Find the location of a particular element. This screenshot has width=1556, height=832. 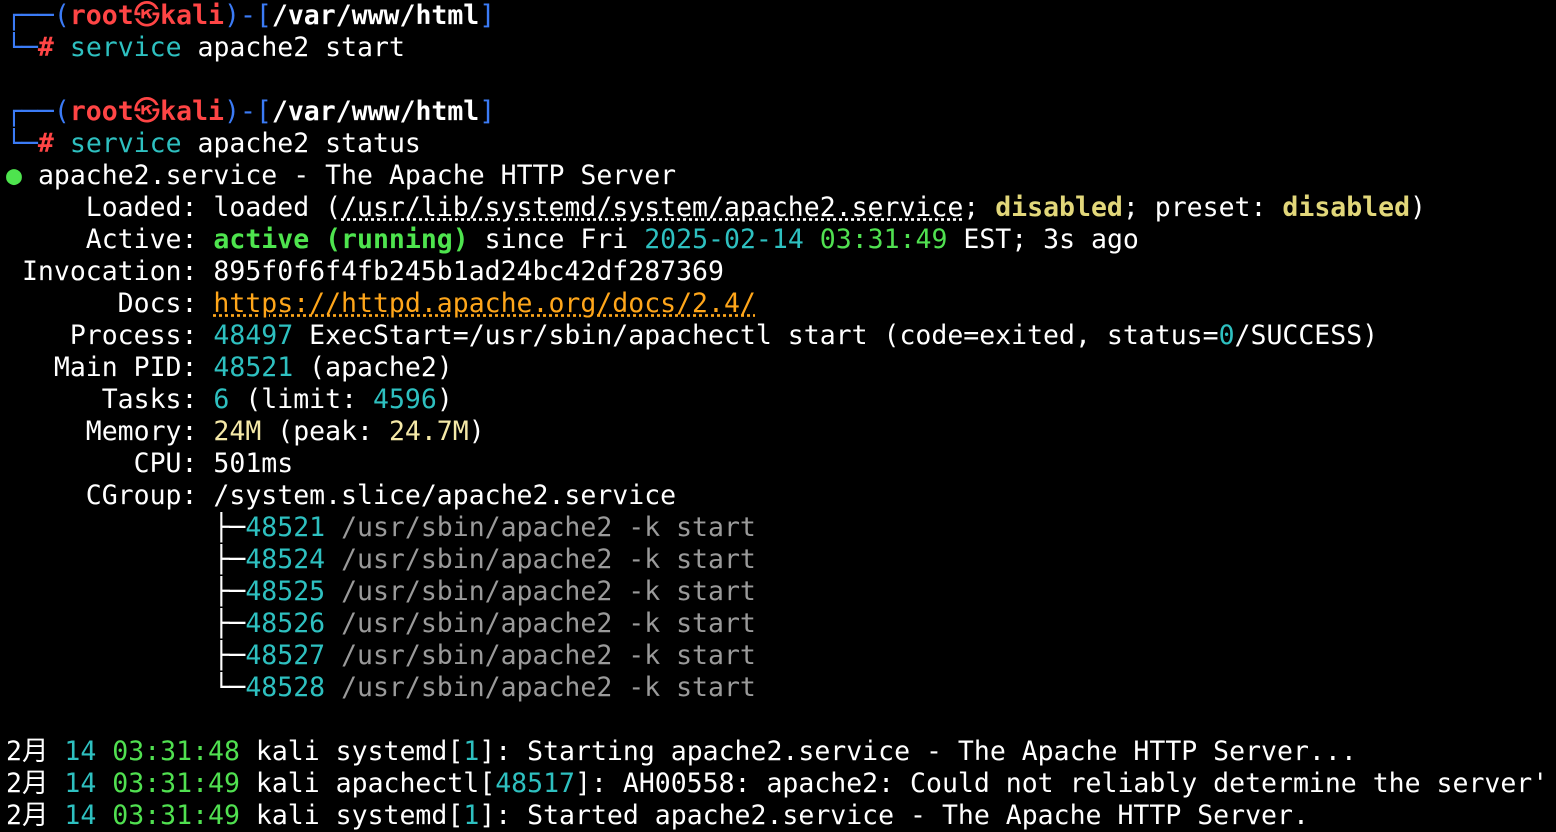

memory-tail: ) is located at coordinates (476, 431).